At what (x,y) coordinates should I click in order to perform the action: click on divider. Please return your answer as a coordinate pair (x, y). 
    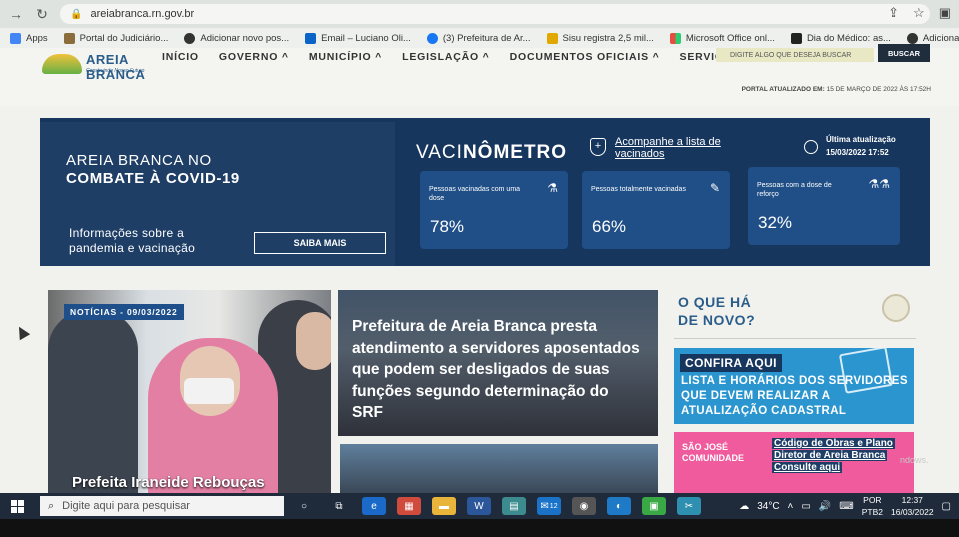
    Looking at the image, I should click on (795, 338).